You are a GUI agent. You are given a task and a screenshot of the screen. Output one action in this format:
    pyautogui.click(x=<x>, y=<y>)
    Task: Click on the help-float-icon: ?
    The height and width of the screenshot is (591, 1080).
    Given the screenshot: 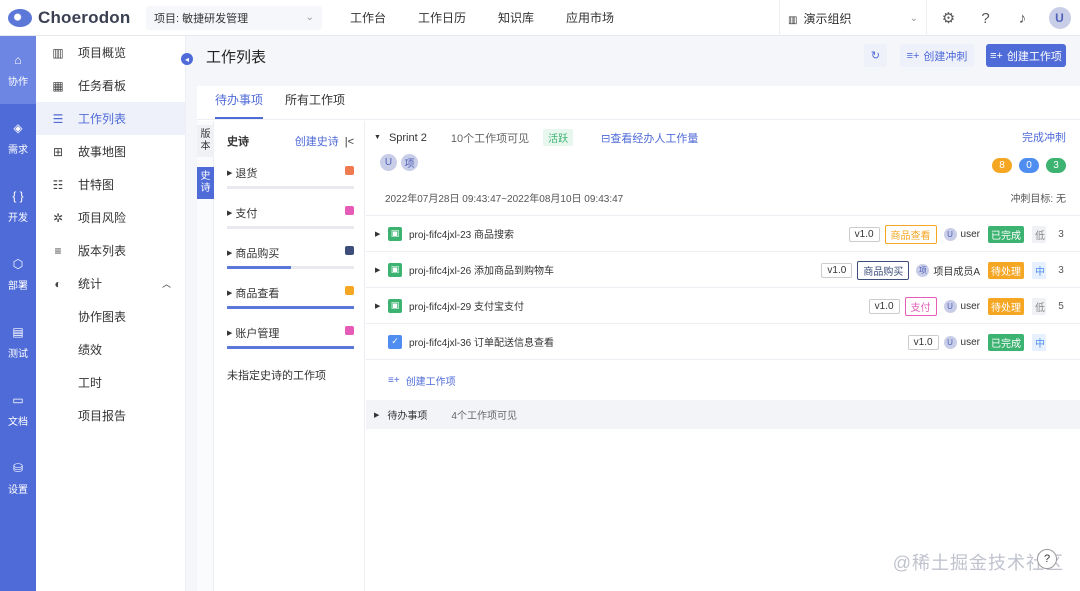 What is the action you would take?
    pyautogui.click(x=1047, y=559)
    